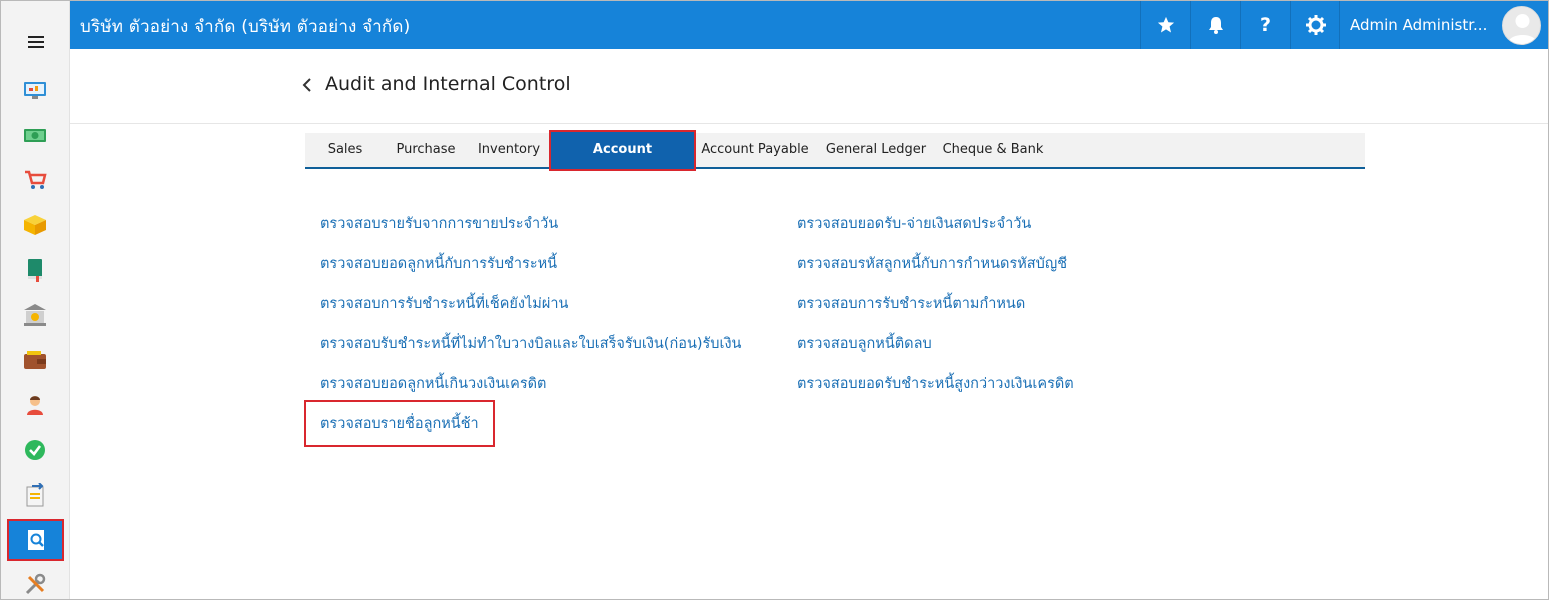 Image resolution: width=1549 pixels, height=600 pixels. What do you see at coordinates (993, 150) in the screenshot?
I see `tab-cheque-bank: Cheque & Bank` at bounding box center [993, 150].